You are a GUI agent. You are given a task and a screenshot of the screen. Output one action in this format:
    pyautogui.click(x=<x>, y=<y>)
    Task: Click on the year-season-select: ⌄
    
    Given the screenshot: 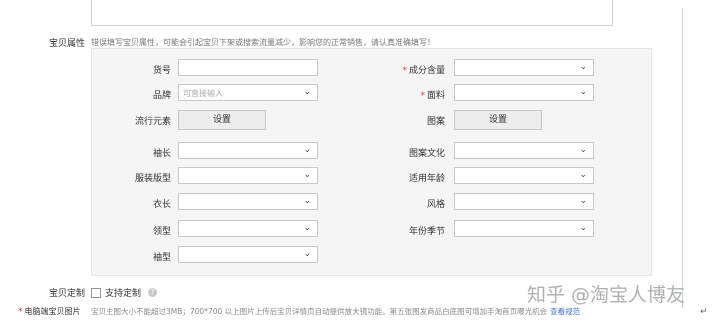 What is the action you would take?
    pyautogui.click(x=524, y=228)
    